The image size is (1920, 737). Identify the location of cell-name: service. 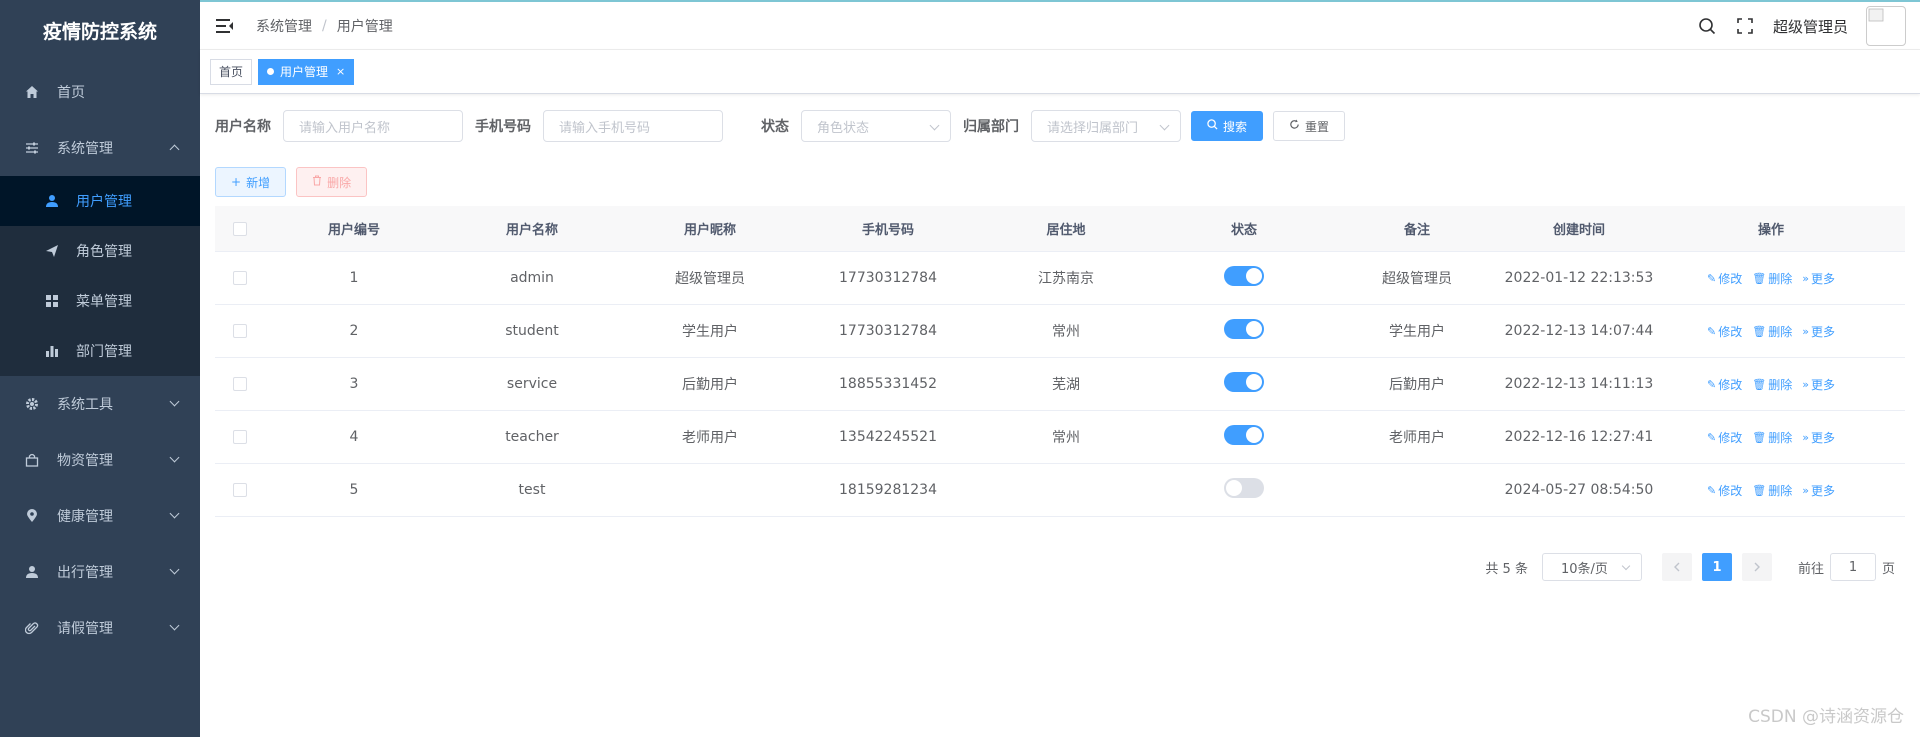
(532, 384).